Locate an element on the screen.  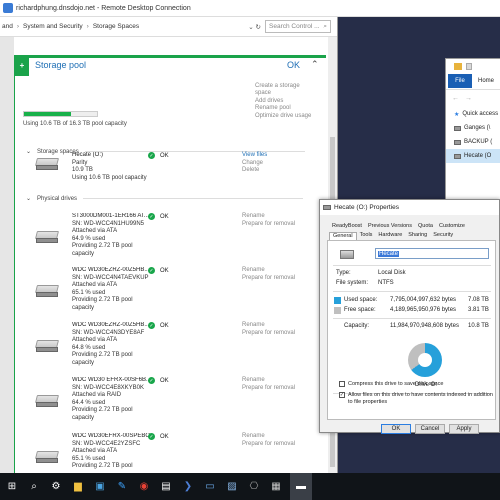
ok-button: OK is located at coordinates (396, 429).